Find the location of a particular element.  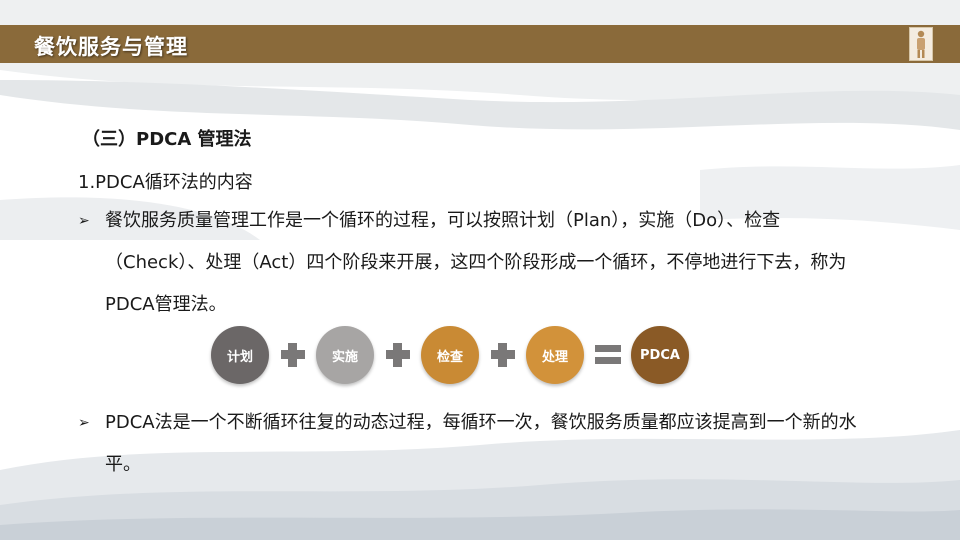

section-subtitle: 1.PDCA循环法的内容 is located at coordinates (165, 182).